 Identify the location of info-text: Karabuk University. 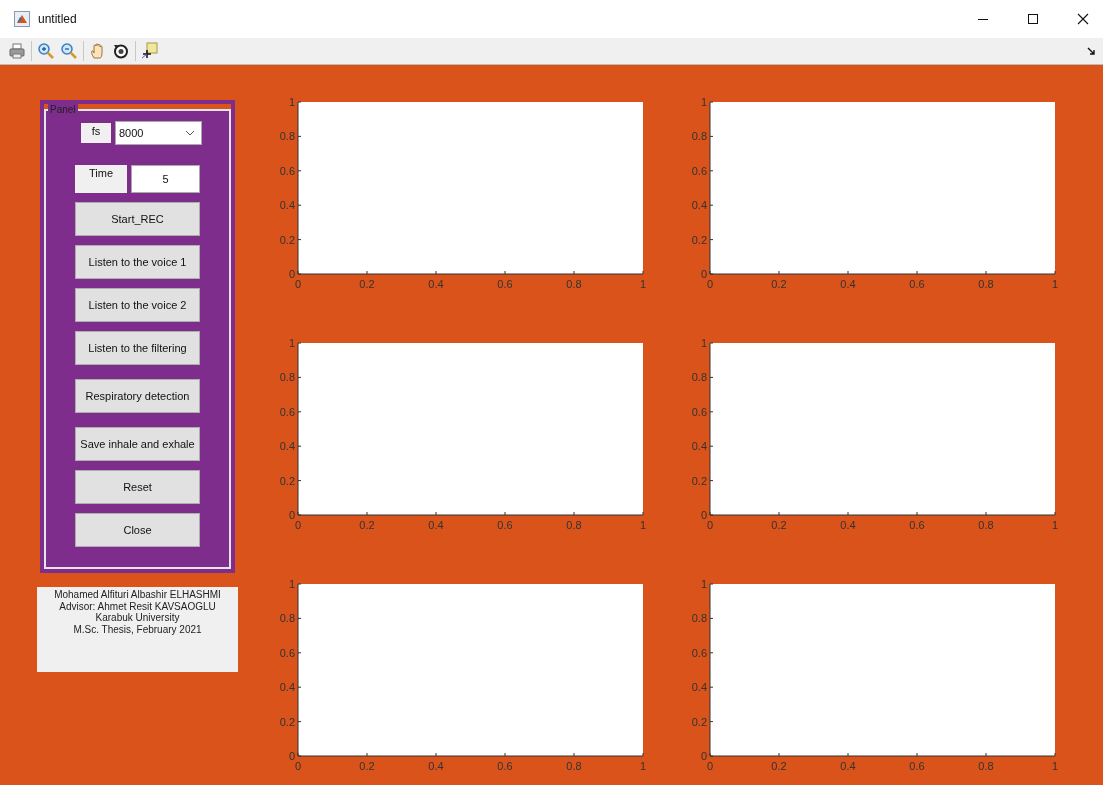
(137, 618).